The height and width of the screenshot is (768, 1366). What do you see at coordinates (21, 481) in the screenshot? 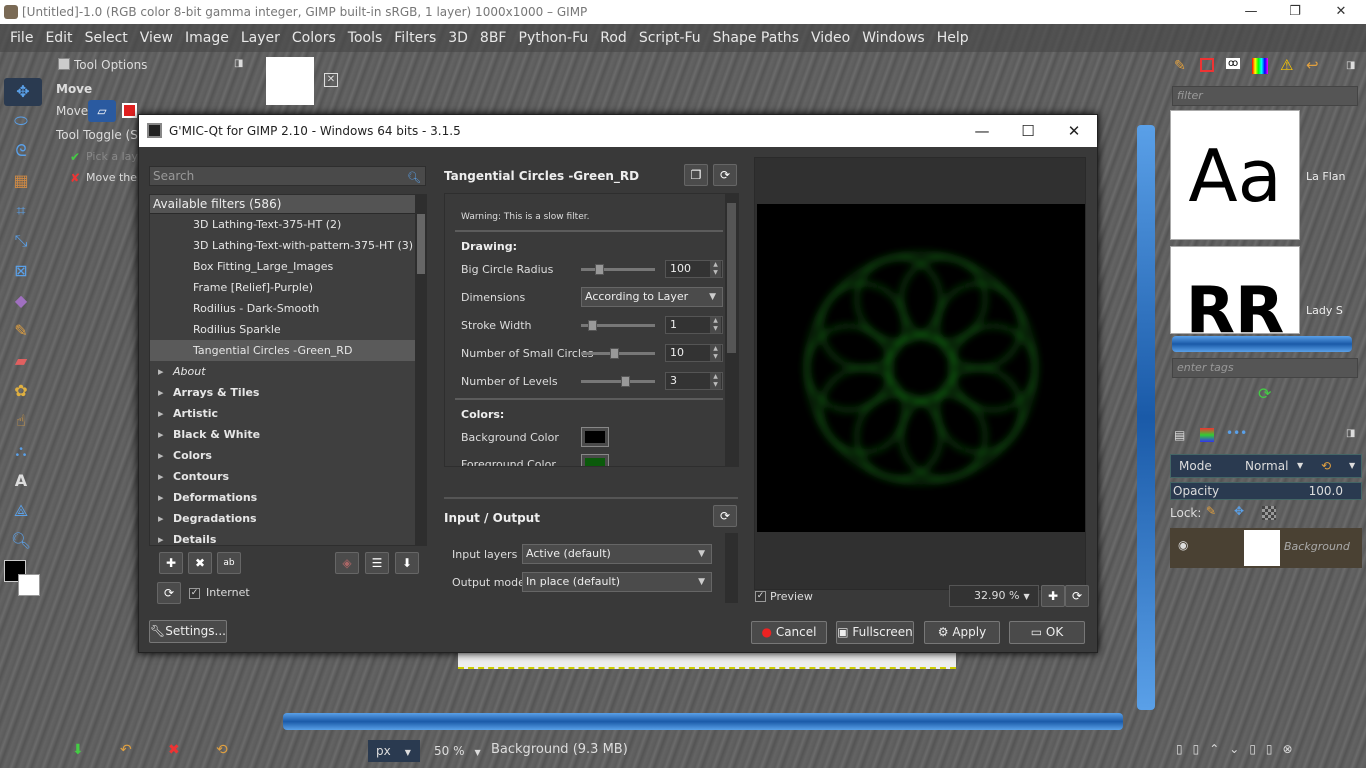
I see `text-tool-icon: A` at bounding box center [21, 481].